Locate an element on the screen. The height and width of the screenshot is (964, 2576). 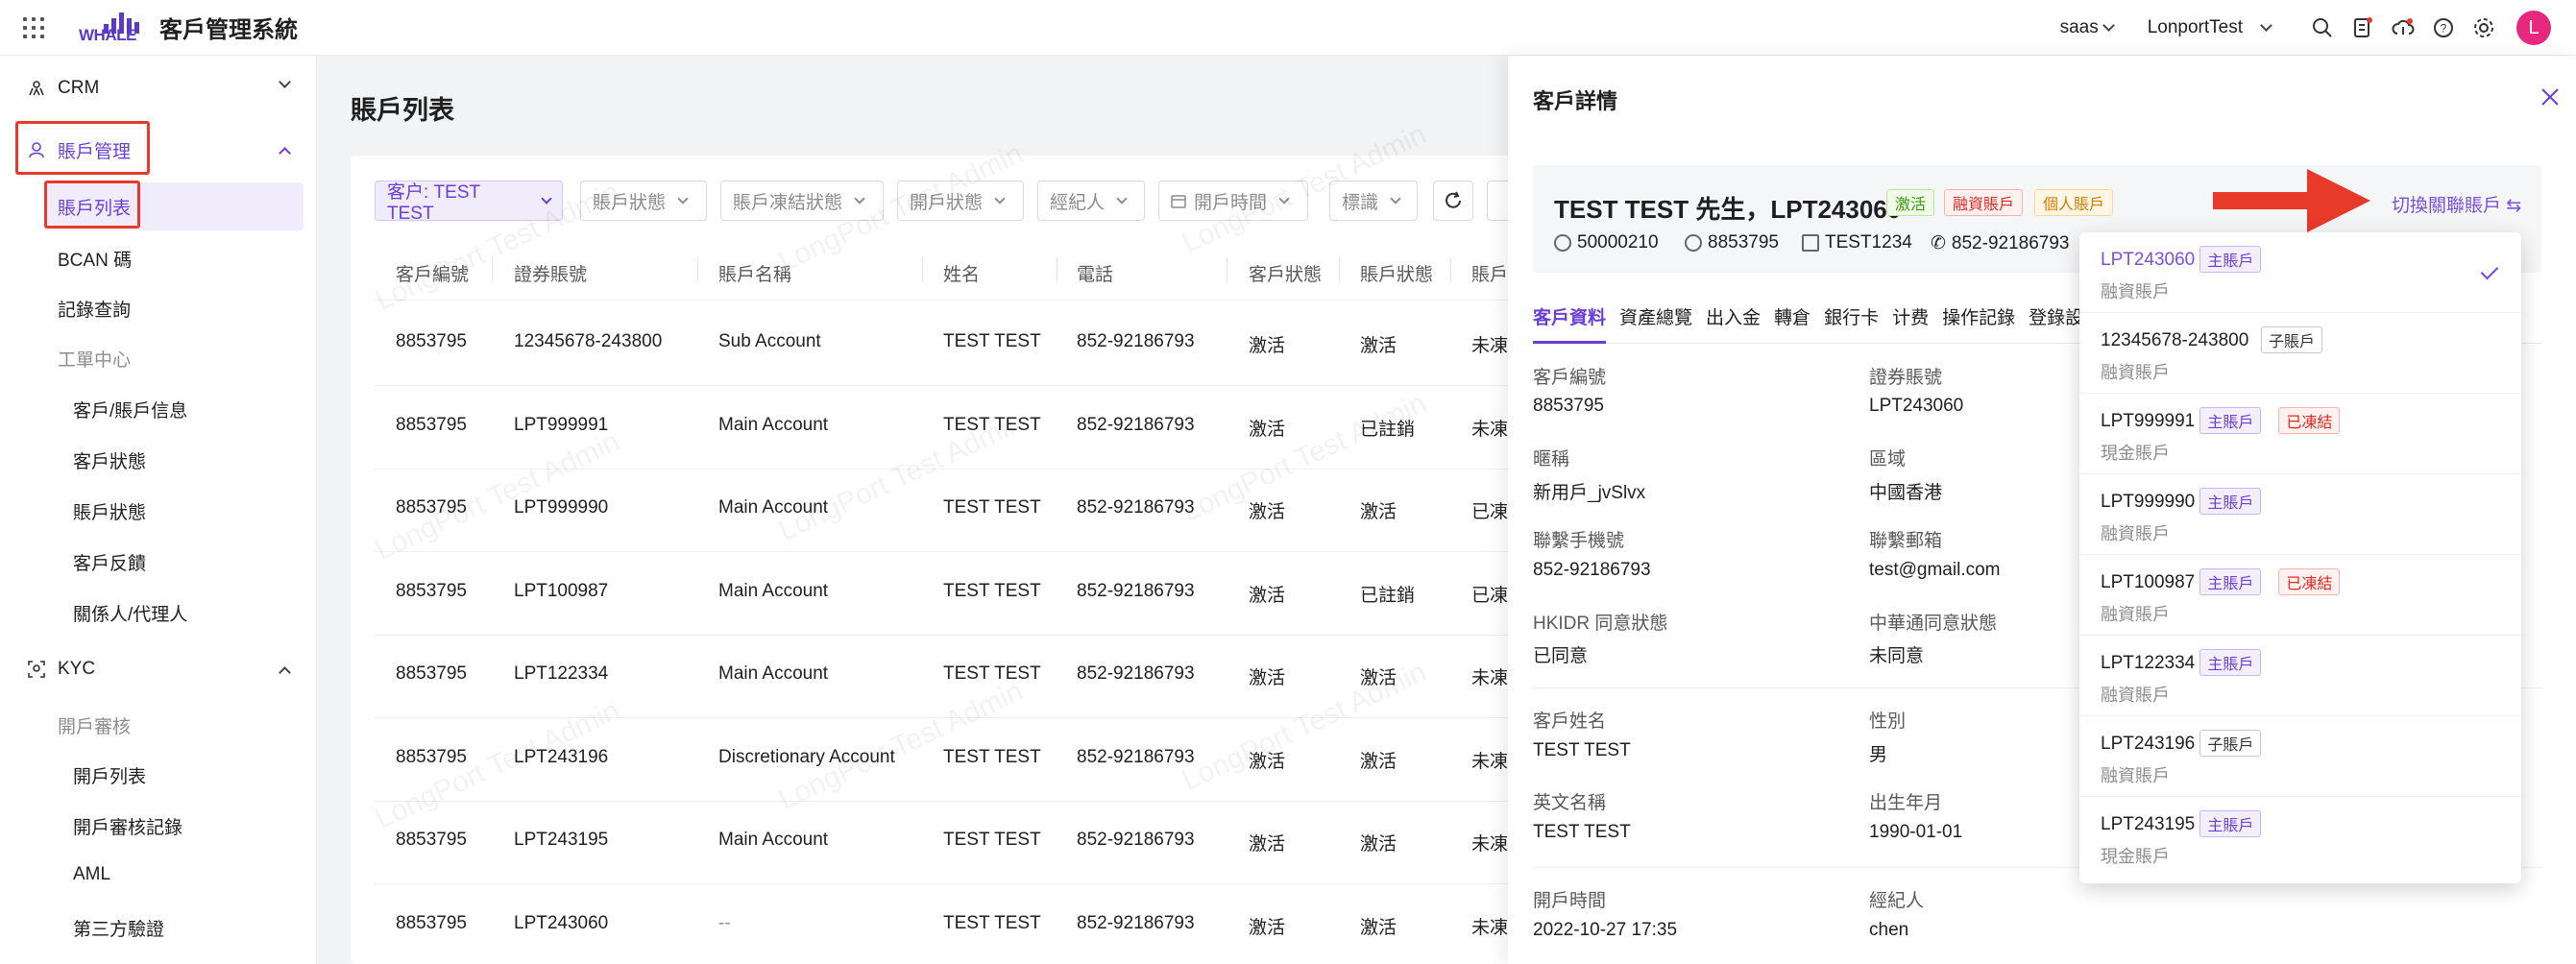
cell-account-status: 激活 is located at coordinates (1379, 762).